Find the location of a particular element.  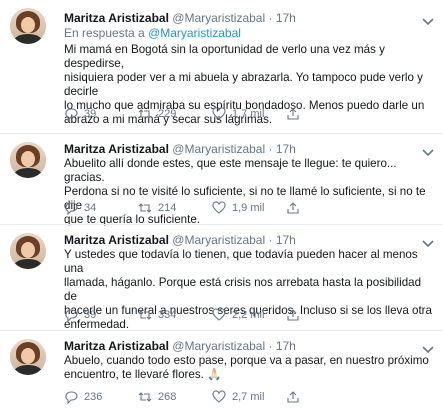

tweet-actions: 39 229 1,7 mil is located at coordinates (249, 114).